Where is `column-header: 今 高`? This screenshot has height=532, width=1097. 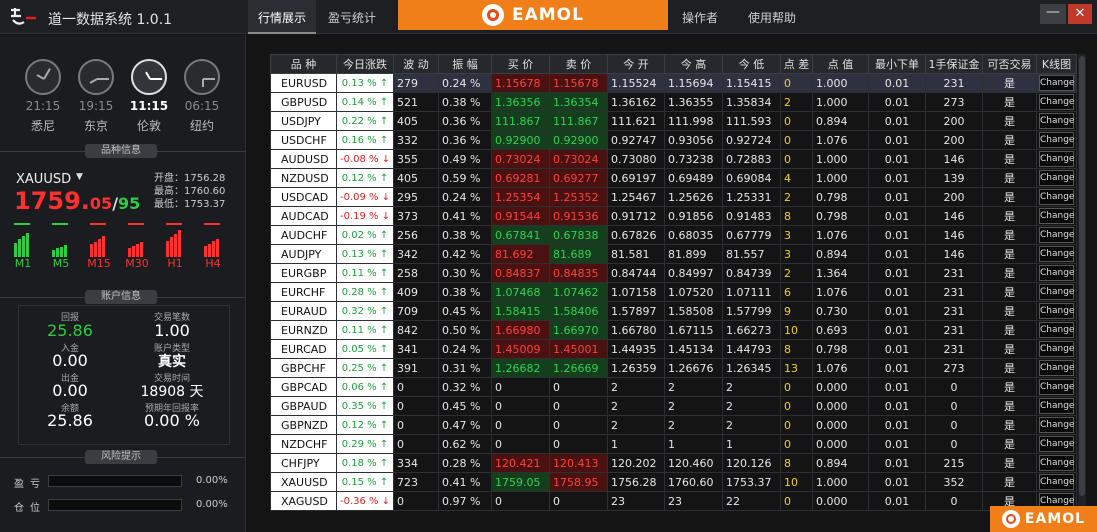 column-header: 今 高 is located at coordinates (693, 64).